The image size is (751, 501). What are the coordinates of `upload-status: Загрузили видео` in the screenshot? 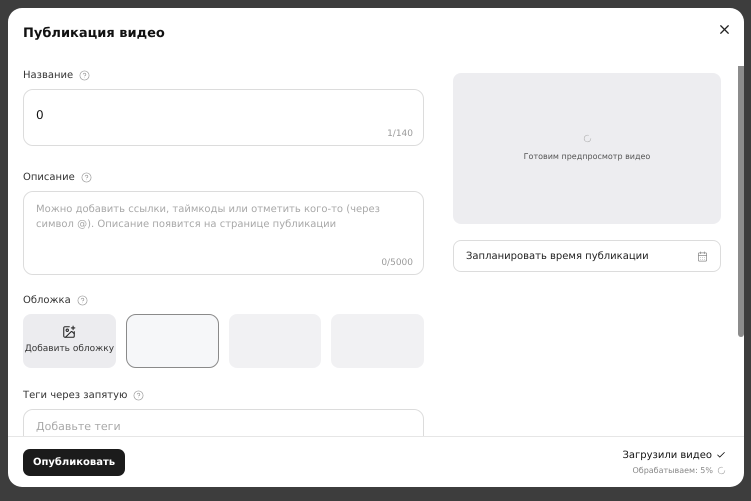 It's located at (667, 455).